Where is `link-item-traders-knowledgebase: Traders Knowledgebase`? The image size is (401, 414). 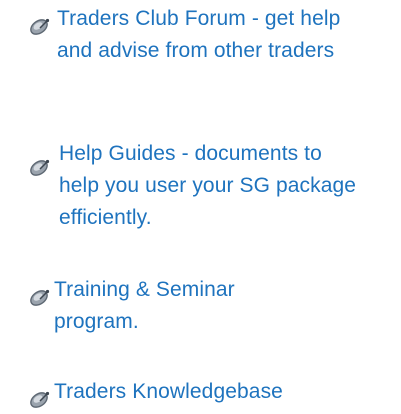 link-item-traders-knowledgebase: Traders Knowledgebase is located at coordinates (208, 395).